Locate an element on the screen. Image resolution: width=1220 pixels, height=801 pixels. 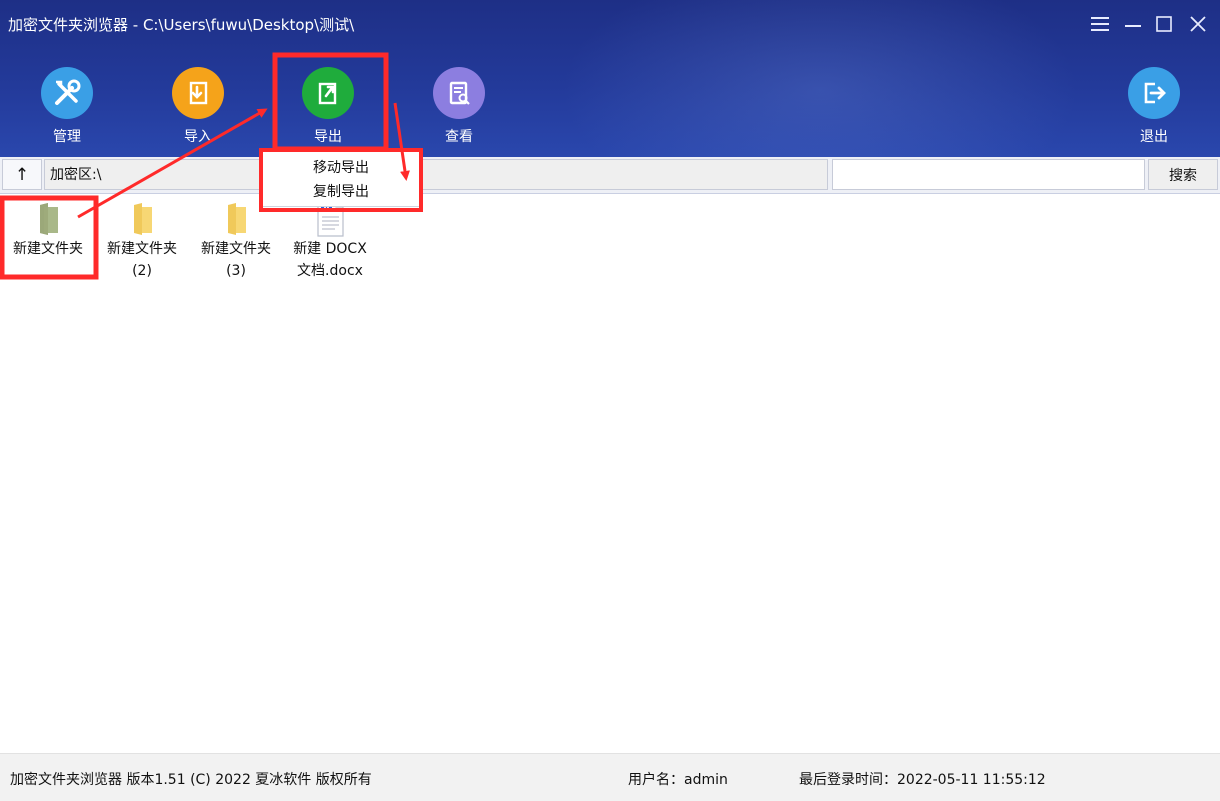
menu-icon is located at coordinates (1100, 24).